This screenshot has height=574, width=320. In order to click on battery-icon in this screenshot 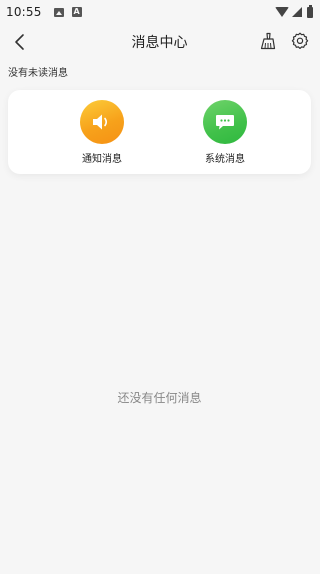, I will do `click(310, 11)`.